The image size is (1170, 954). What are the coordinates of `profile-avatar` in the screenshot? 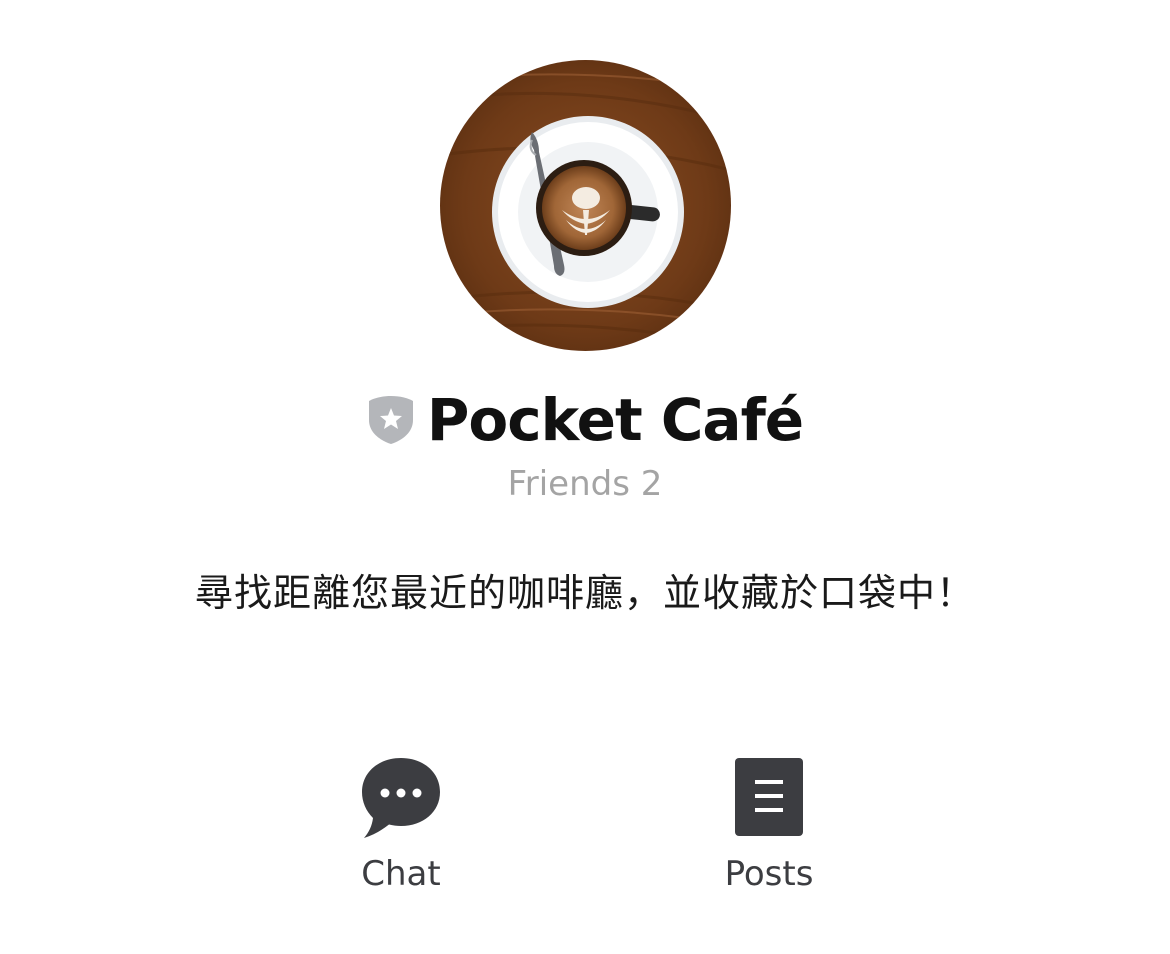 It's located at (585, 205).